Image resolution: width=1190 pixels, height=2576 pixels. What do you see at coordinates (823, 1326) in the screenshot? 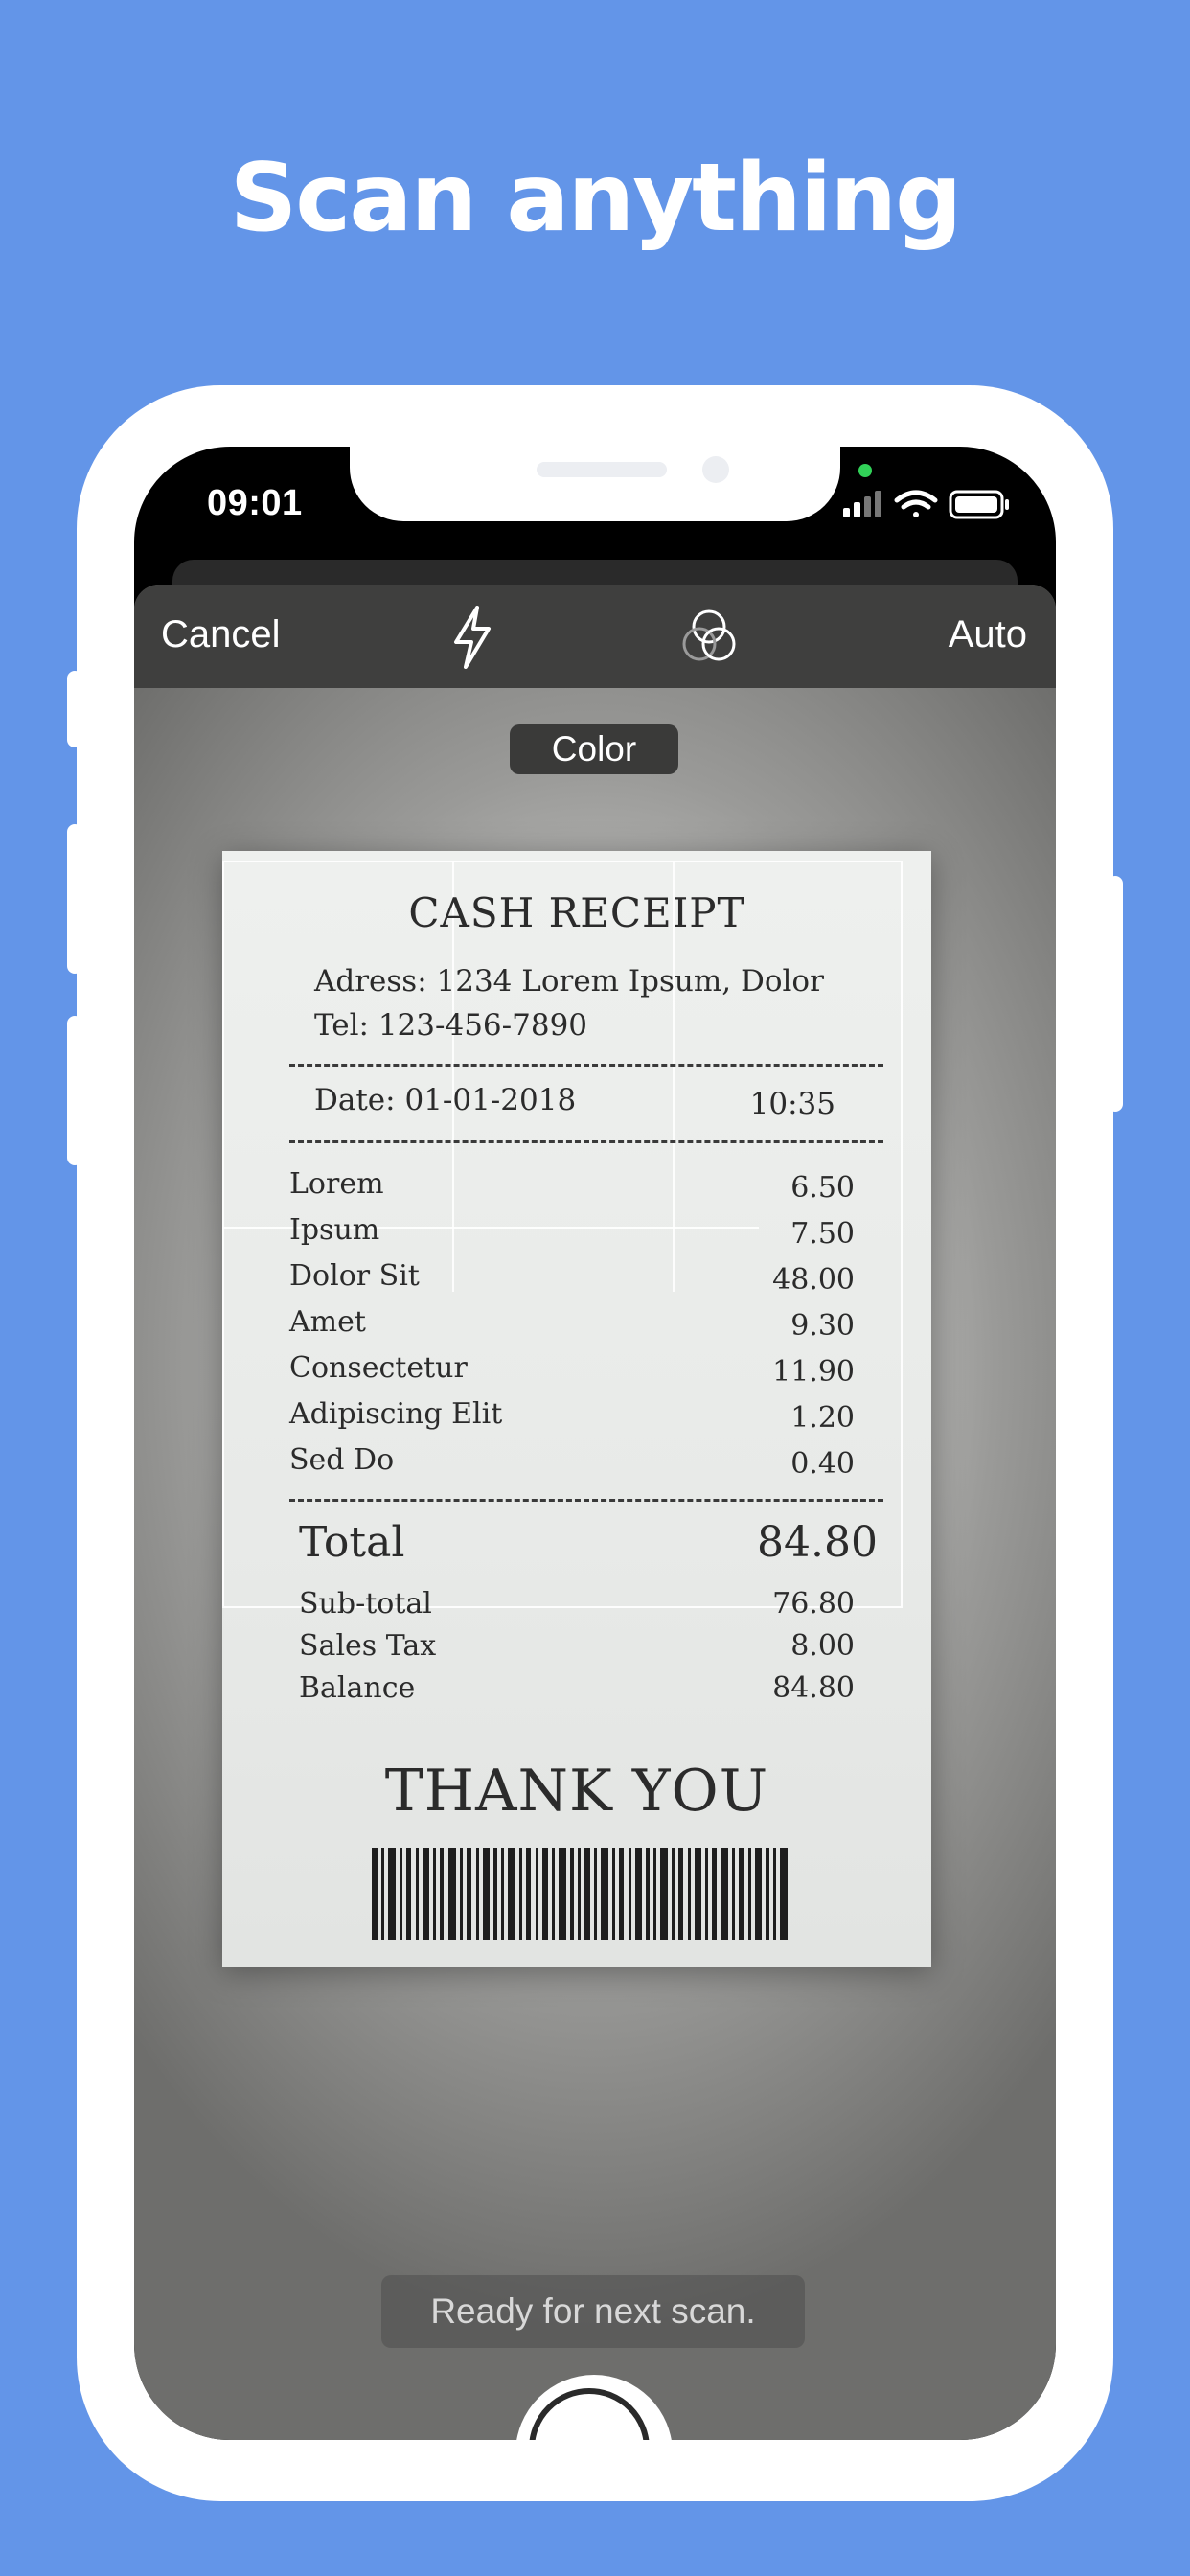
I see `item-price: 9.30` at bounding box center [823, 1326].